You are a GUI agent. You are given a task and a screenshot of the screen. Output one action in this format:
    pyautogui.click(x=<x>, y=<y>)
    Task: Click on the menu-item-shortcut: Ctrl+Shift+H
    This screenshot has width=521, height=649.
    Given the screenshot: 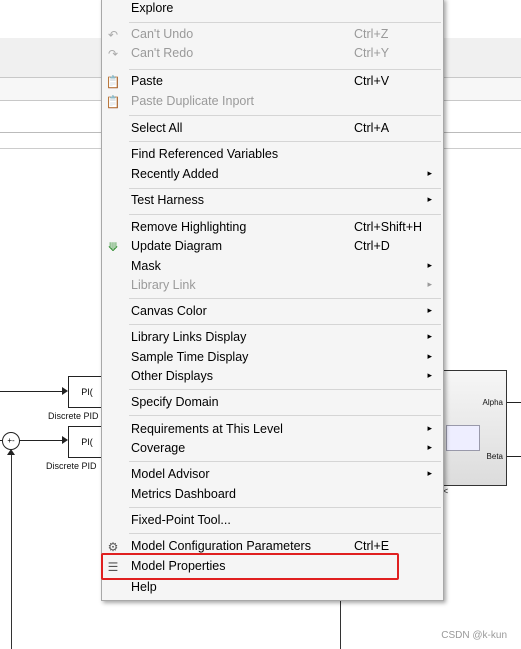 What is the action you would take?
    pyautogui.click(x=388, y=227)
    